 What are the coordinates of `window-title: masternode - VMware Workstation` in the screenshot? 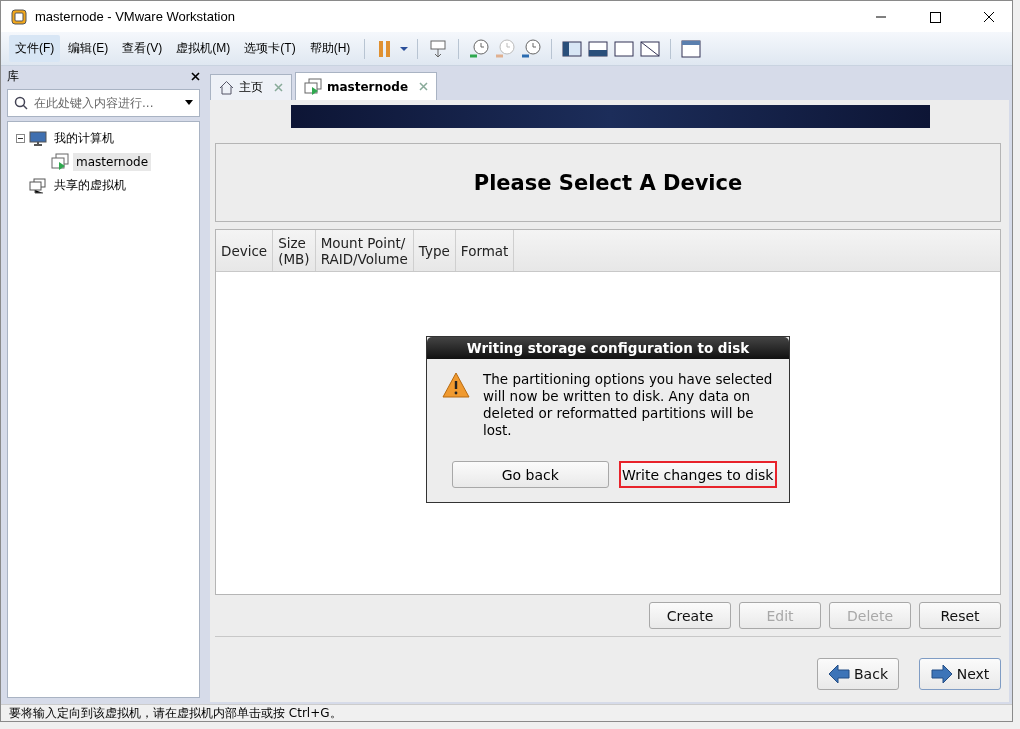 It's located at (135, 16).